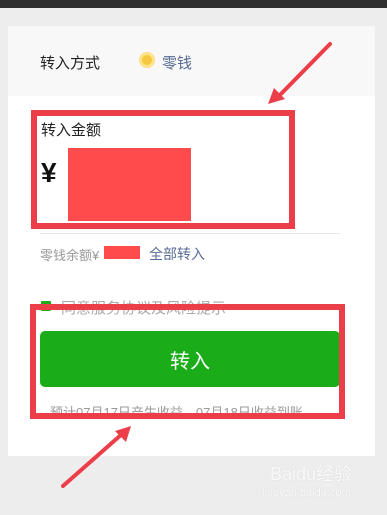 This screenshot has height=515, width=387. I want to click on checkbox-checked-icon, so click(46, 306).